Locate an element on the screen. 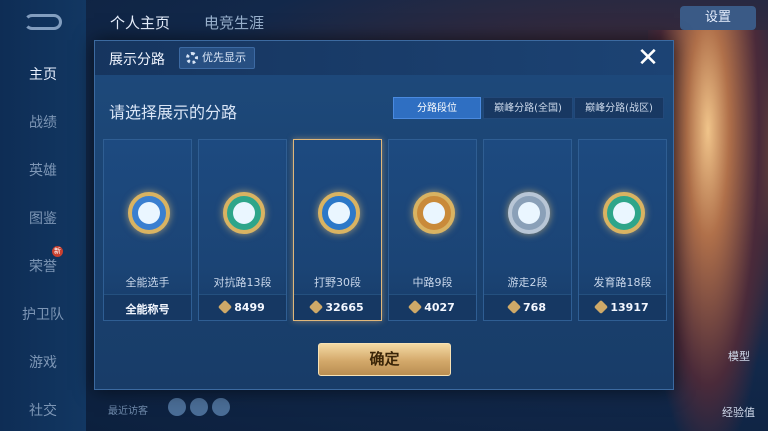 This screenshot has height=431, width=768. sidebar-item-records: 战绩 is located at coordinates (43, 122).